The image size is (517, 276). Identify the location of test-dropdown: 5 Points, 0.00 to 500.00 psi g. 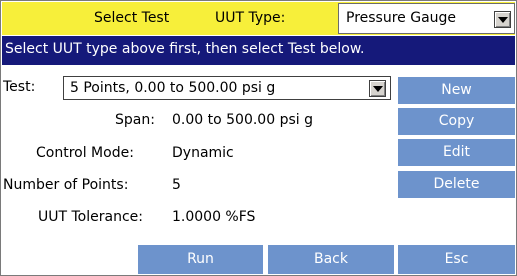
(227, 88).